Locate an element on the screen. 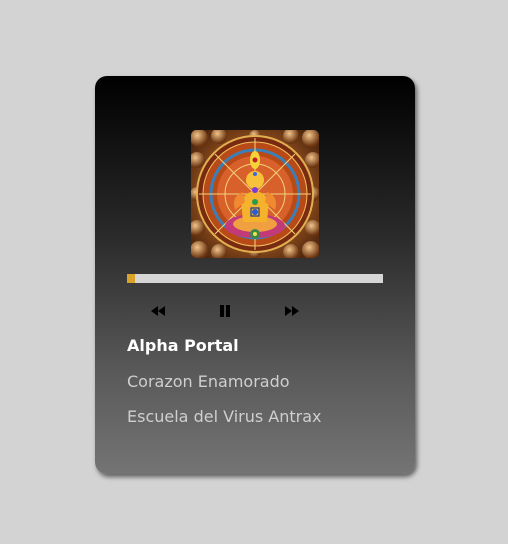  progress-bar is located at coordinates (255, 278).